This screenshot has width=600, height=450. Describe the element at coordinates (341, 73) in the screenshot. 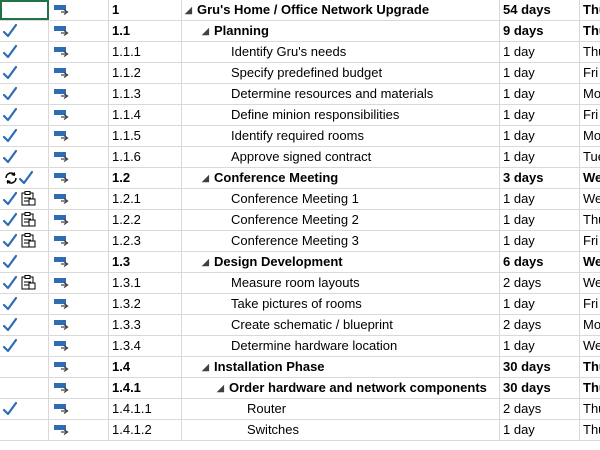

I see `task-name-cell: Specify predefined budget` at that location.